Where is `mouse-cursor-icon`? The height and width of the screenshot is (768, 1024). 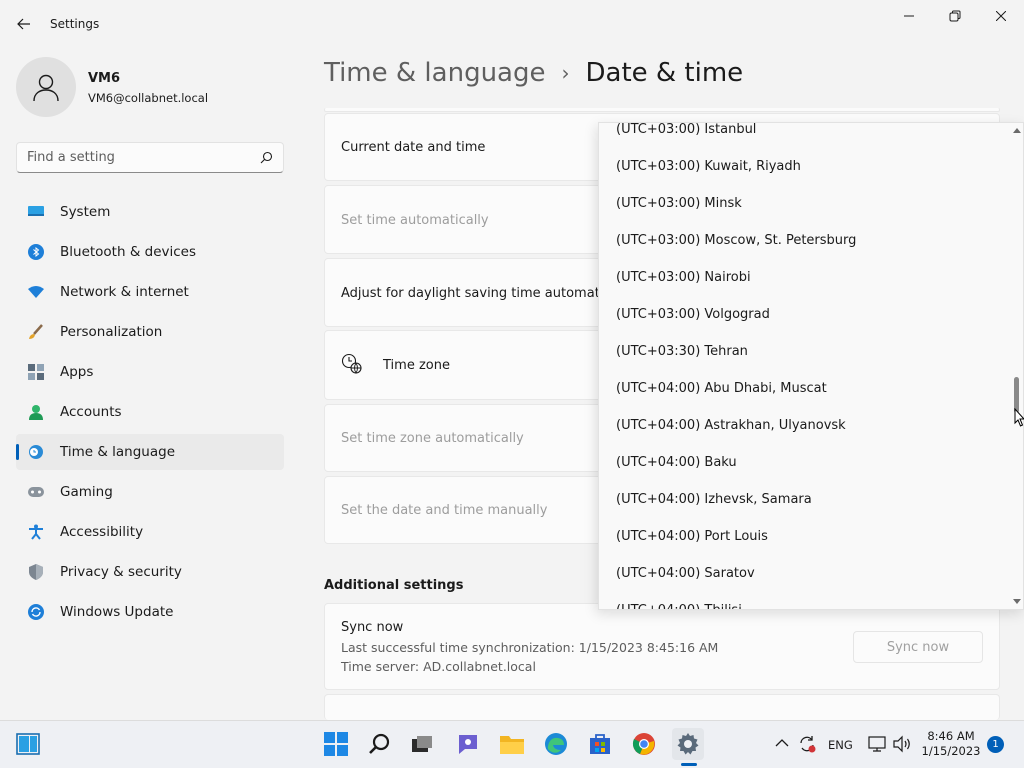
mouse-cursor-icon is located at coordinates (1019, 417).